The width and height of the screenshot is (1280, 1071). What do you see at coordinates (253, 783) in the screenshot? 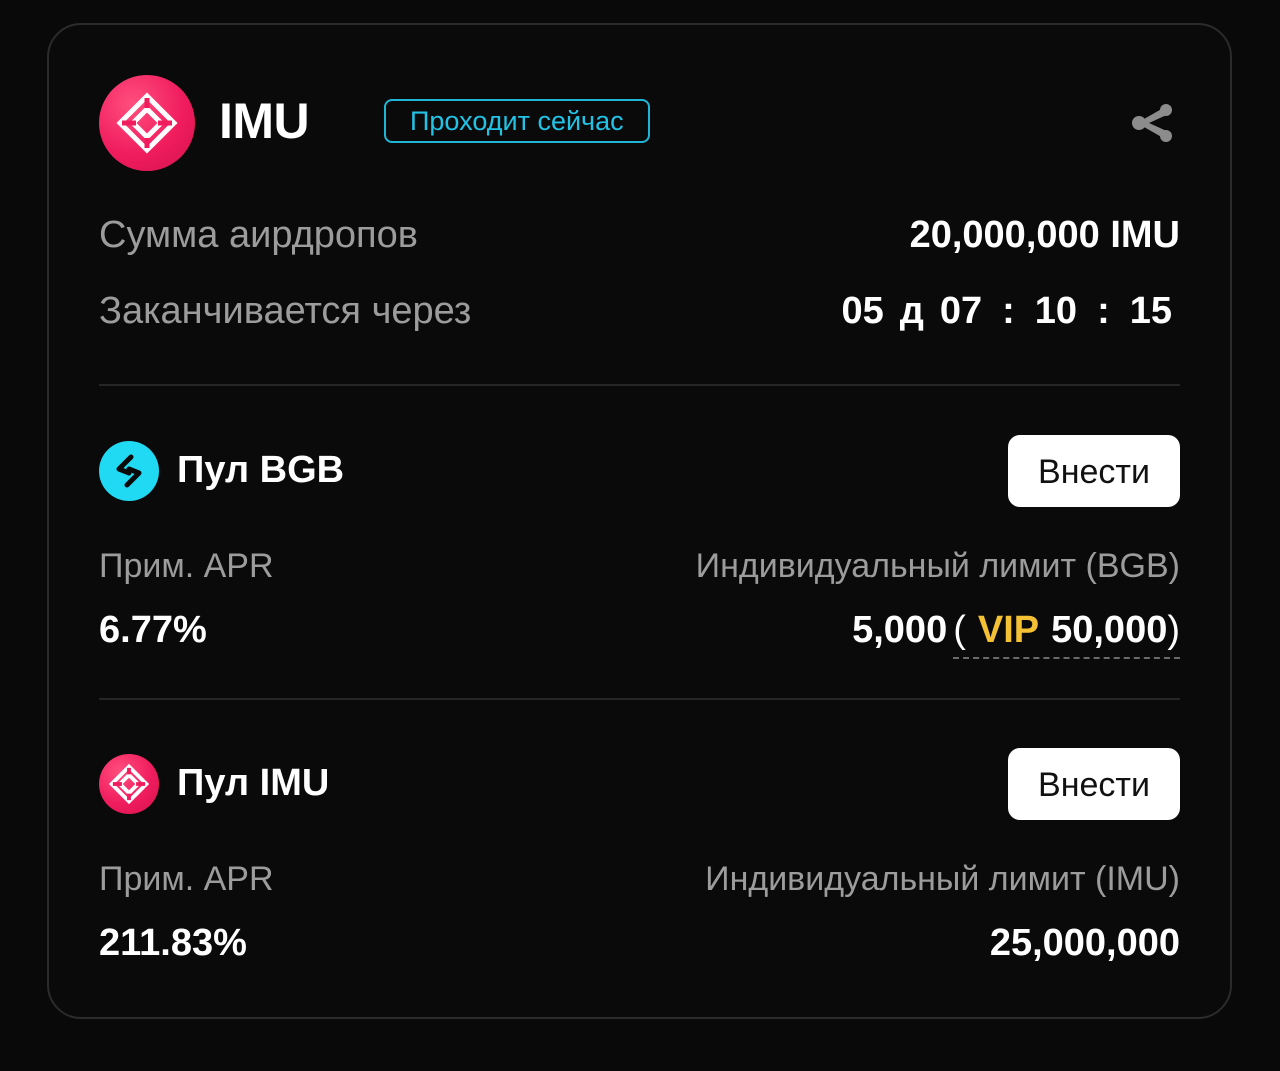
I see `pool-title: Пул IMU` at bounding box center [253, 783].